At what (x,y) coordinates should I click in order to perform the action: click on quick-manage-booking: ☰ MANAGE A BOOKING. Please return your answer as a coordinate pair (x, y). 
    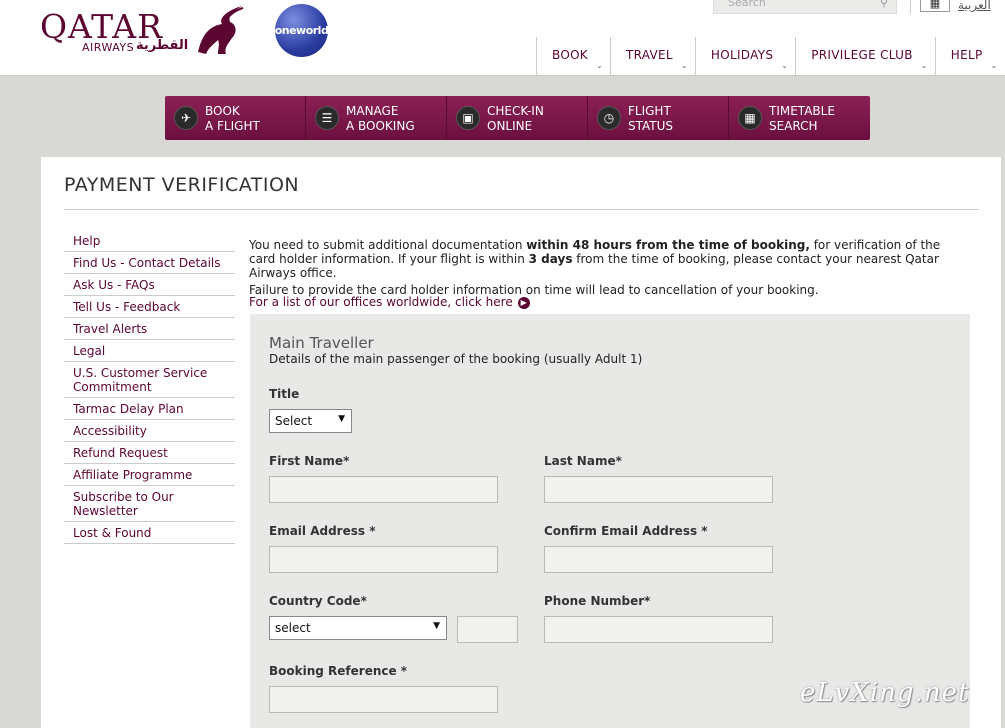
    Looking at the image, I should click on (376, 118).